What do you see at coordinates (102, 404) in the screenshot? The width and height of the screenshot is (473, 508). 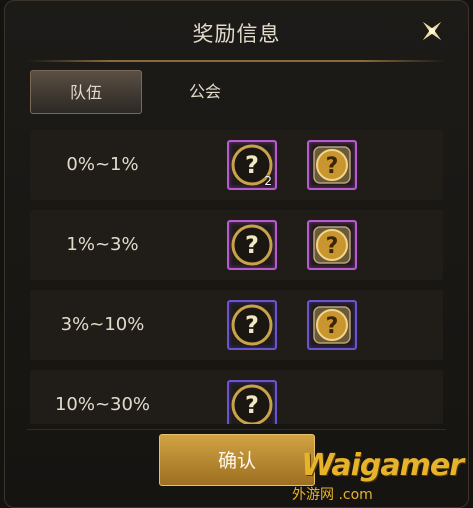 I see `rank-range: 10%~30%` at bounding box center [102, 404].